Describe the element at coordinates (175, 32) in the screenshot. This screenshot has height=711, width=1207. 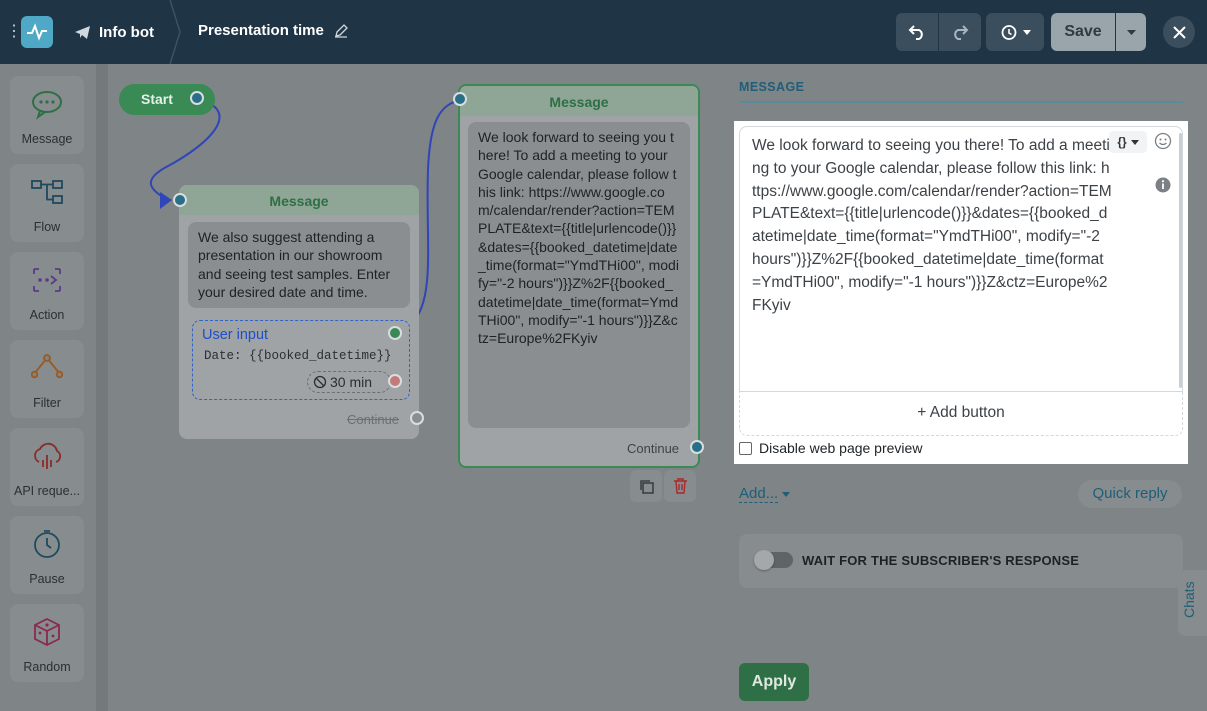
I see `breadcrumb-separator` at that location.